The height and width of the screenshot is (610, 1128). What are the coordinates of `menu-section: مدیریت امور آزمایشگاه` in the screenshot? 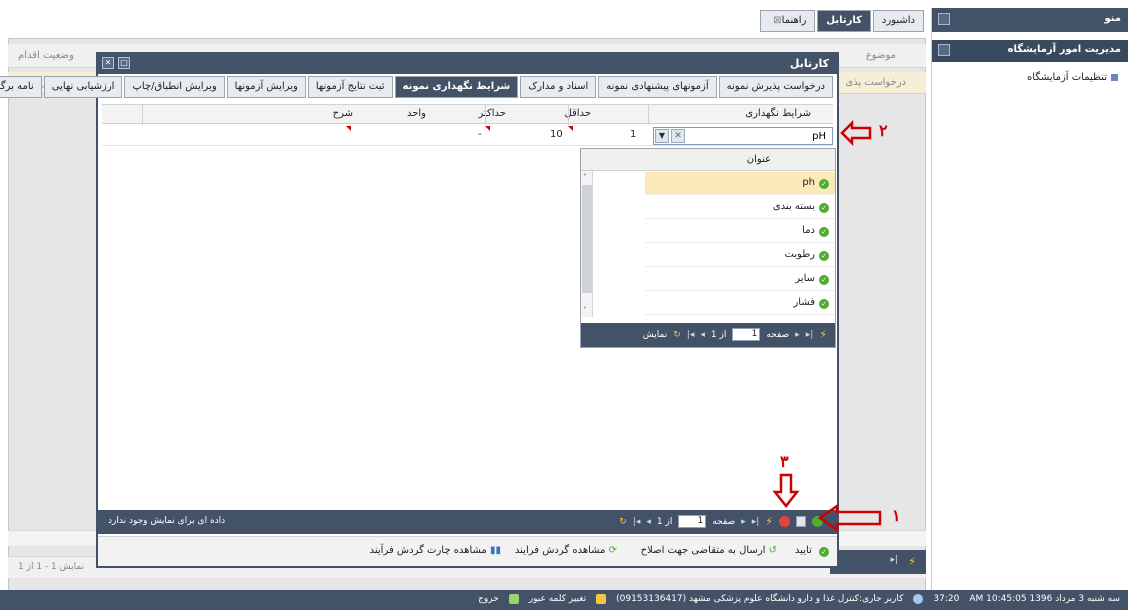 It's located at (1030, 51).